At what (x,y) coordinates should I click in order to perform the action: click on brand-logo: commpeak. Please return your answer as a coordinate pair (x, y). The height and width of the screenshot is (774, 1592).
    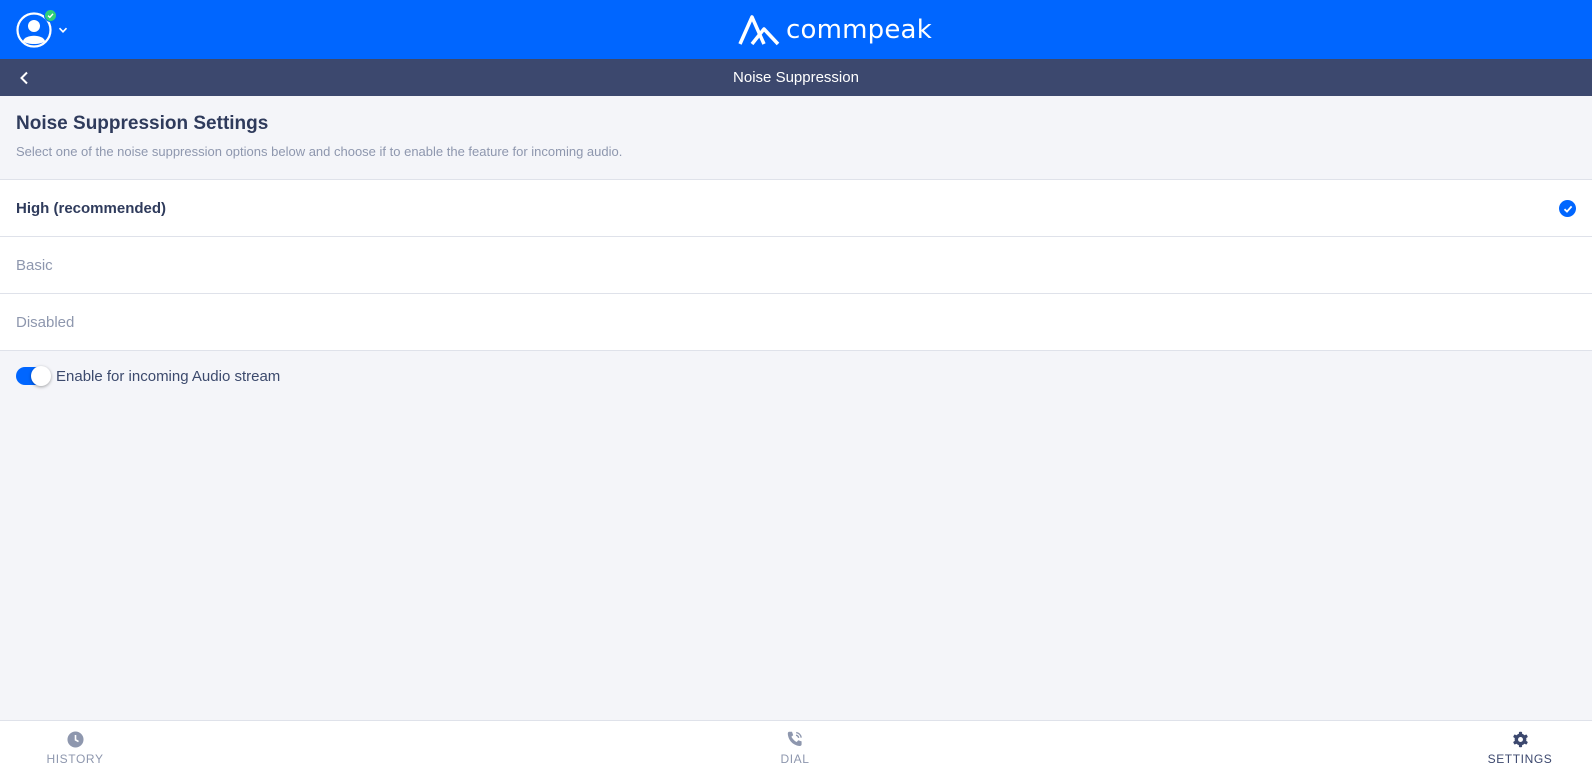
    Looking at the image, I should click on (835, 30).